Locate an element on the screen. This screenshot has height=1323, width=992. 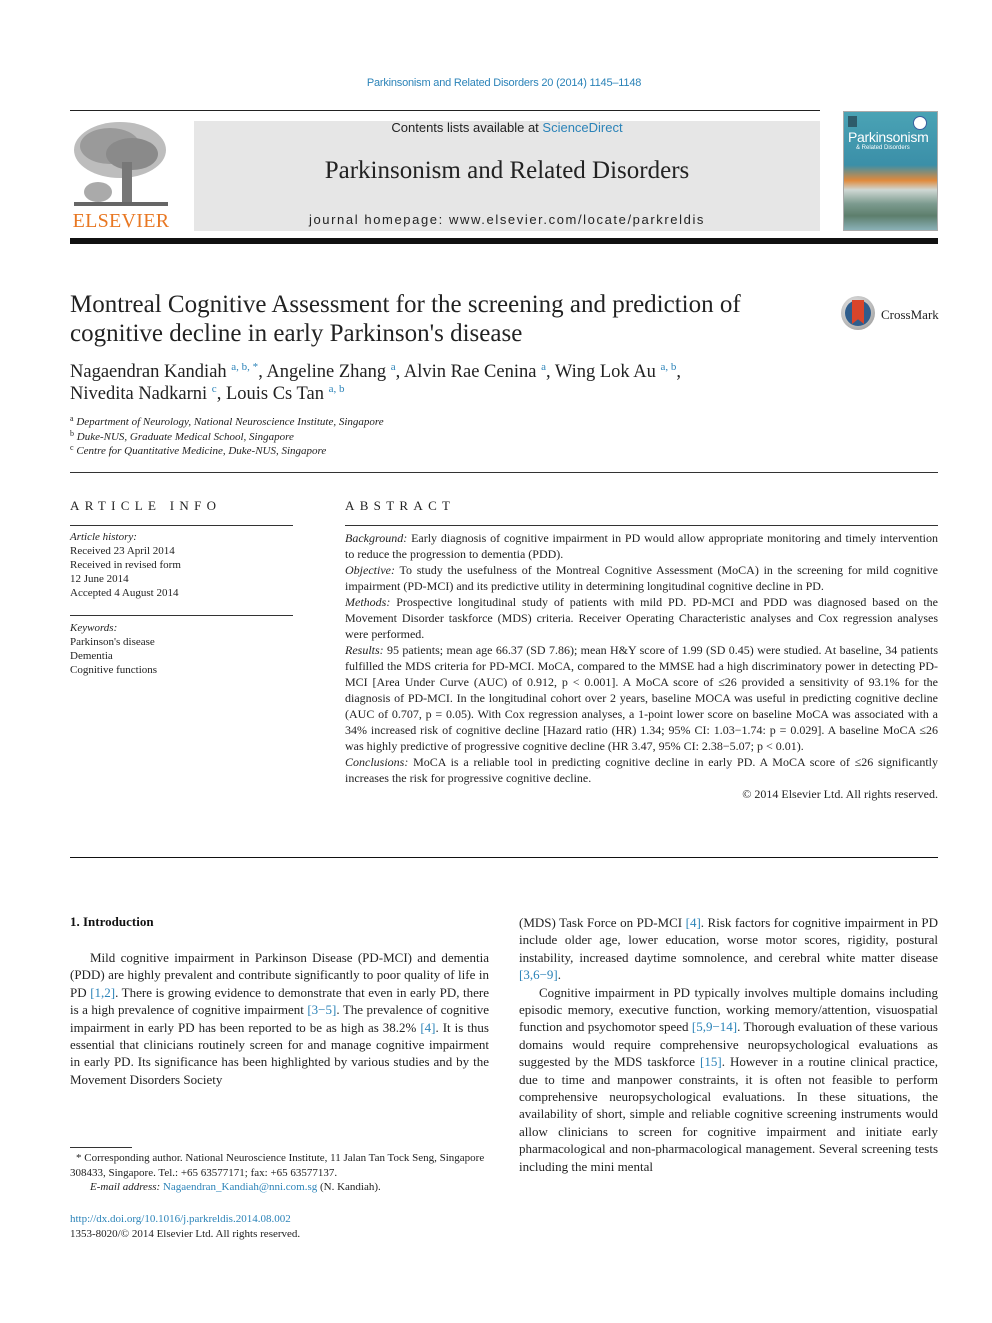
author-name: Nagaendran Kandiah is located at coordinates (148, 372).